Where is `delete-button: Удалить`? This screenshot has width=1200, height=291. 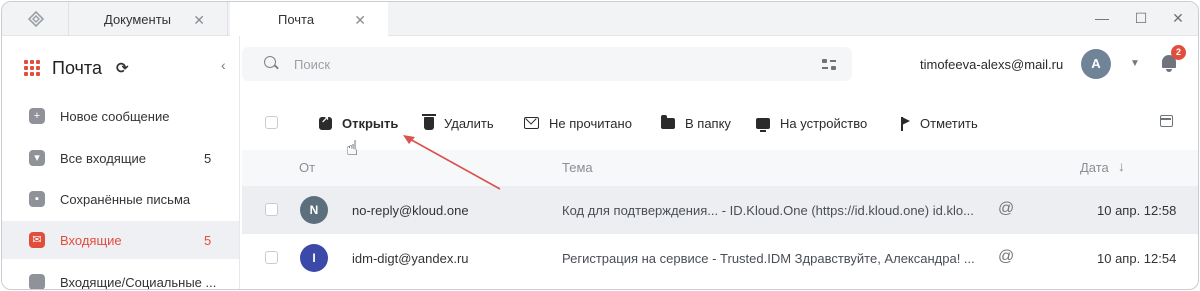
delete-button: Удалить is located at coordinates (458, 122).